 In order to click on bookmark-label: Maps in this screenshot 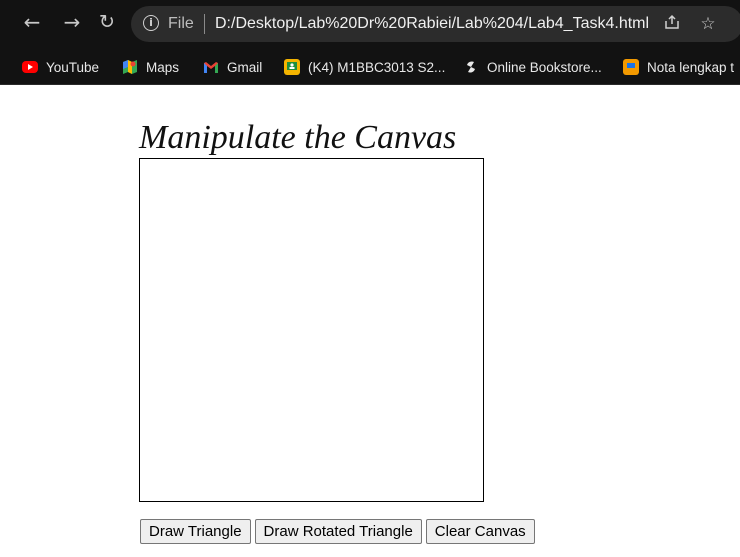, I will do `click(163, 67)`.